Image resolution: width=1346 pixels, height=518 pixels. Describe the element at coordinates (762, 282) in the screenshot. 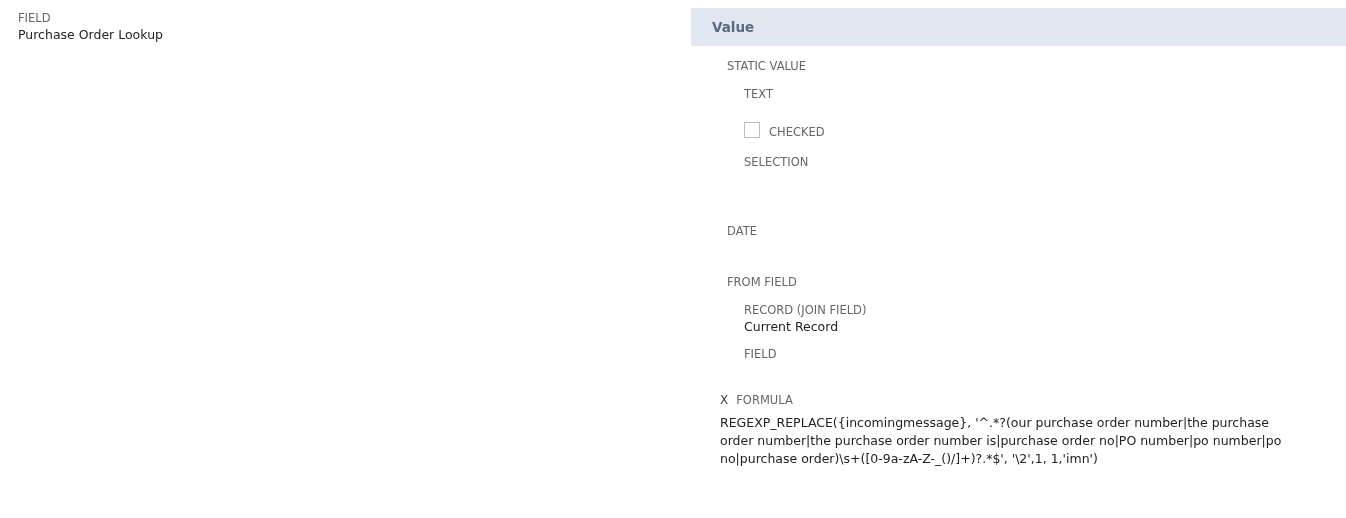

I see `from-field-label: FROM FIELD` at that location.